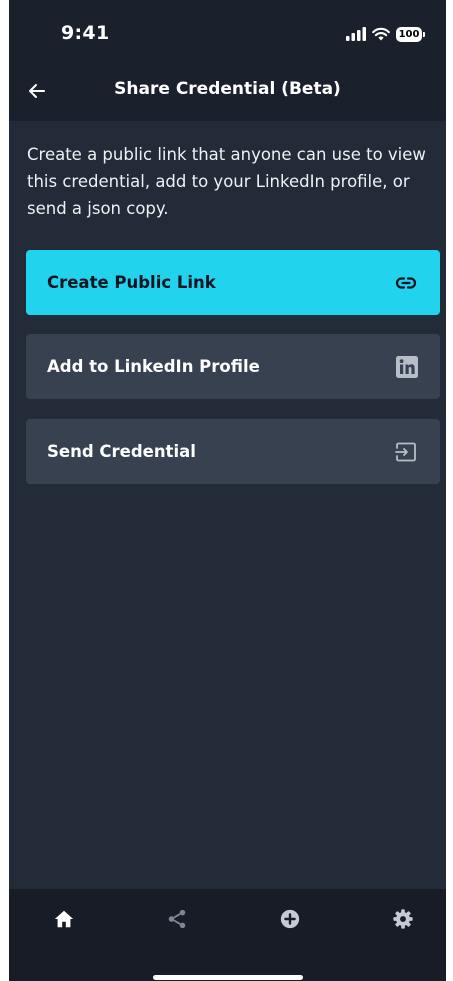  I want to click on gear-icon, so click(403, 919).